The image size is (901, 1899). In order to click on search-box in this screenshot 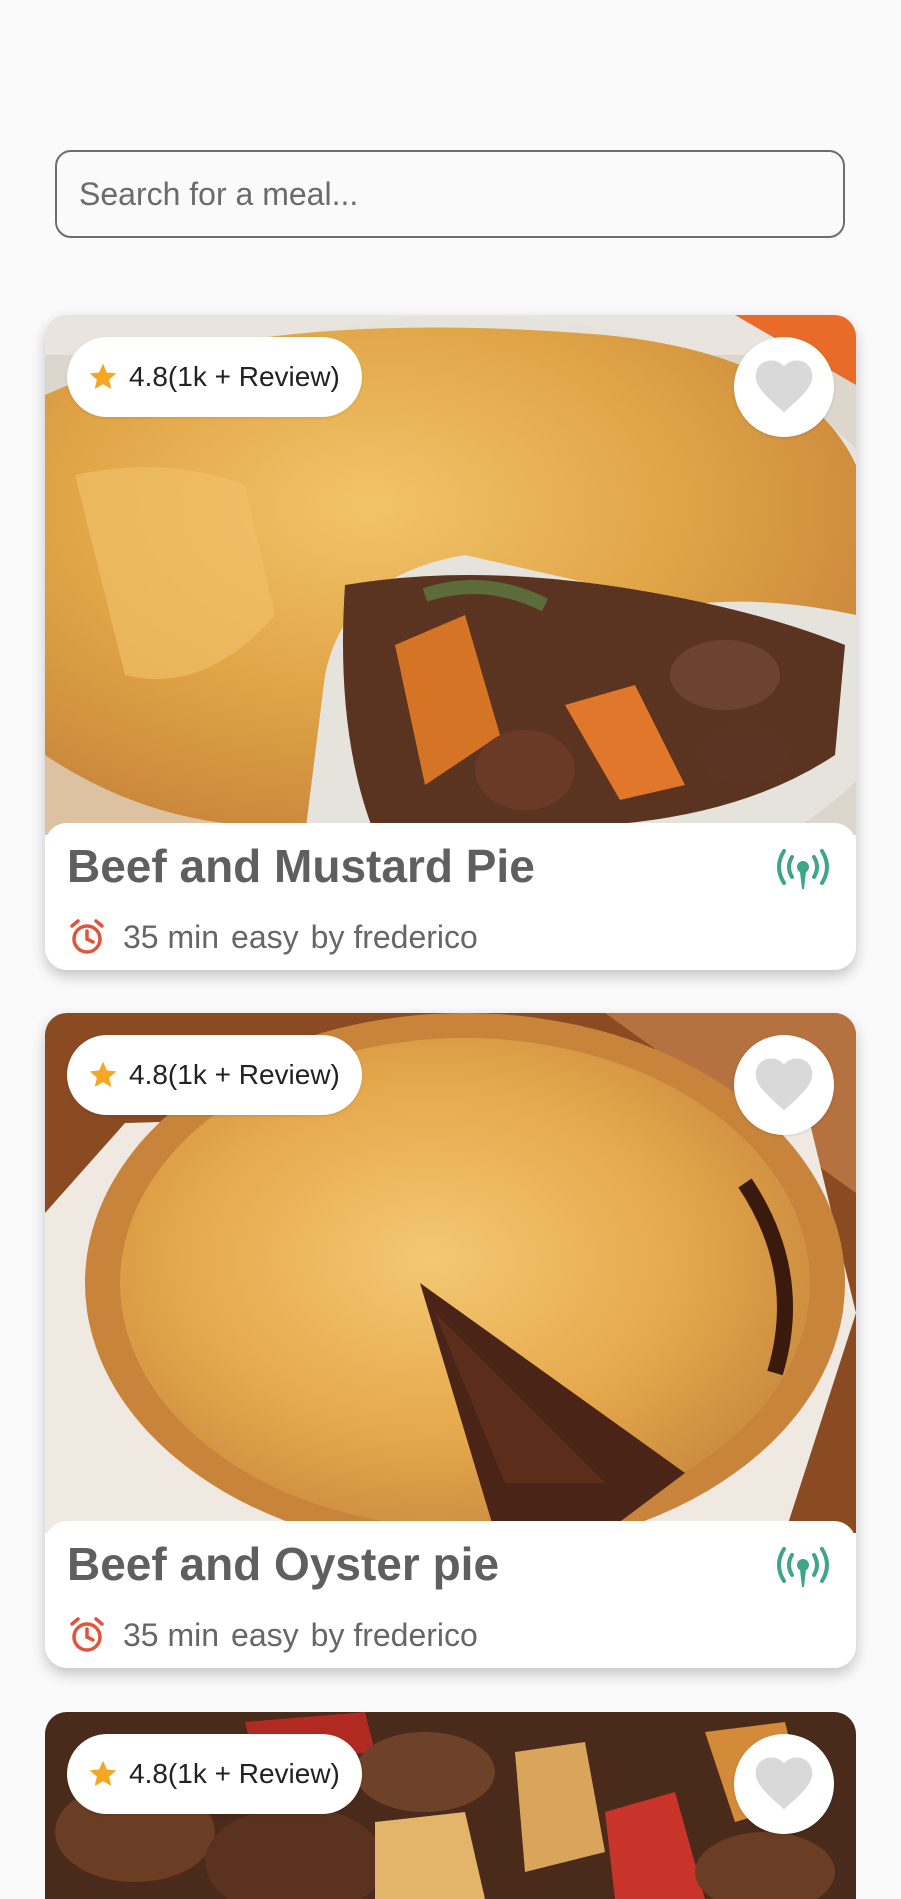, I will do `click(450, 194)`.